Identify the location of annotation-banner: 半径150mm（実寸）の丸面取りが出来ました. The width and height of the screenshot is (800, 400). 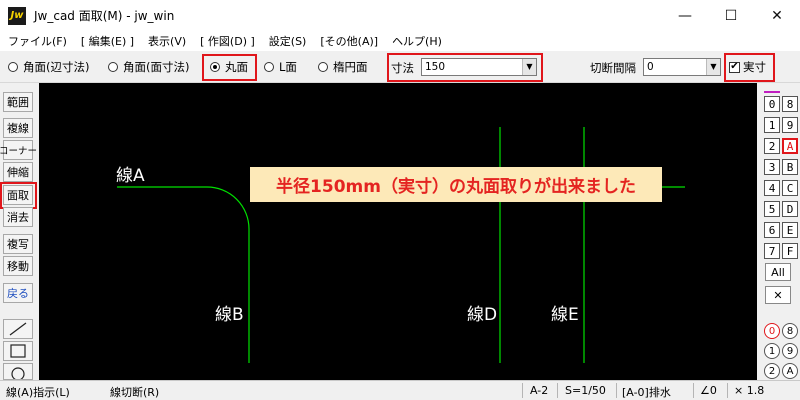
(456, 184).